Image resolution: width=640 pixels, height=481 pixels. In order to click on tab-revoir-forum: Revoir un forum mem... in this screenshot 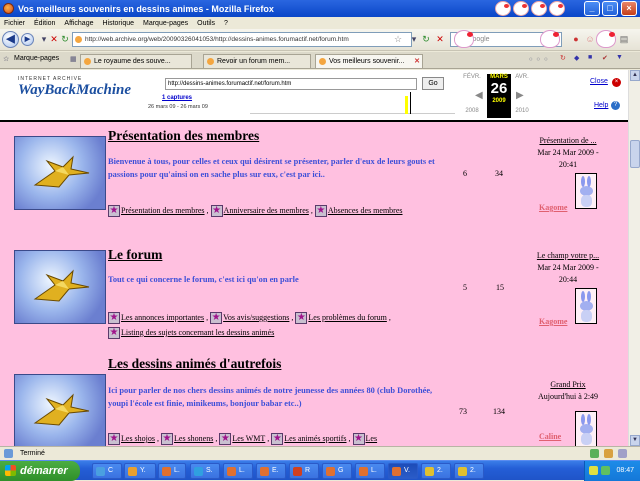, I will do `click(257, 61)`.